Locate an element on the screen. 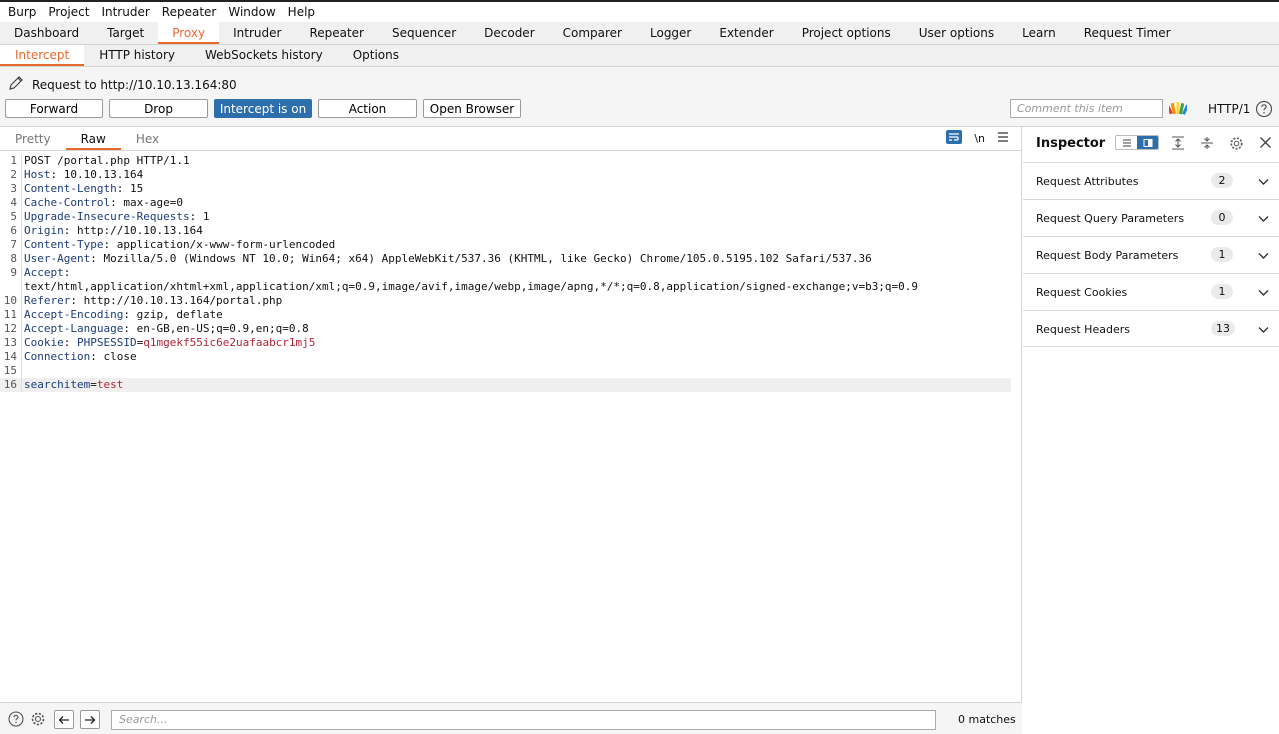 Image resolution: width=1279 pixels, height=734 pixels. code-line: 15 is located at coordinates (511, 371).